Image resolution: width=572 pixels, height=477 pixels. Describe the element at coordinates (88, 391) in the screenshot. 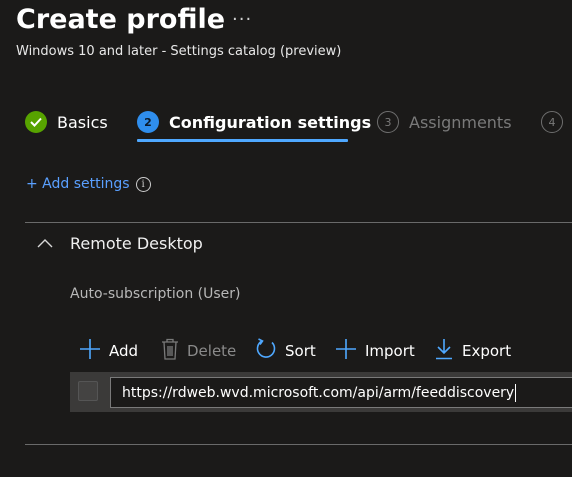

I see `row-checkbox` at that location.